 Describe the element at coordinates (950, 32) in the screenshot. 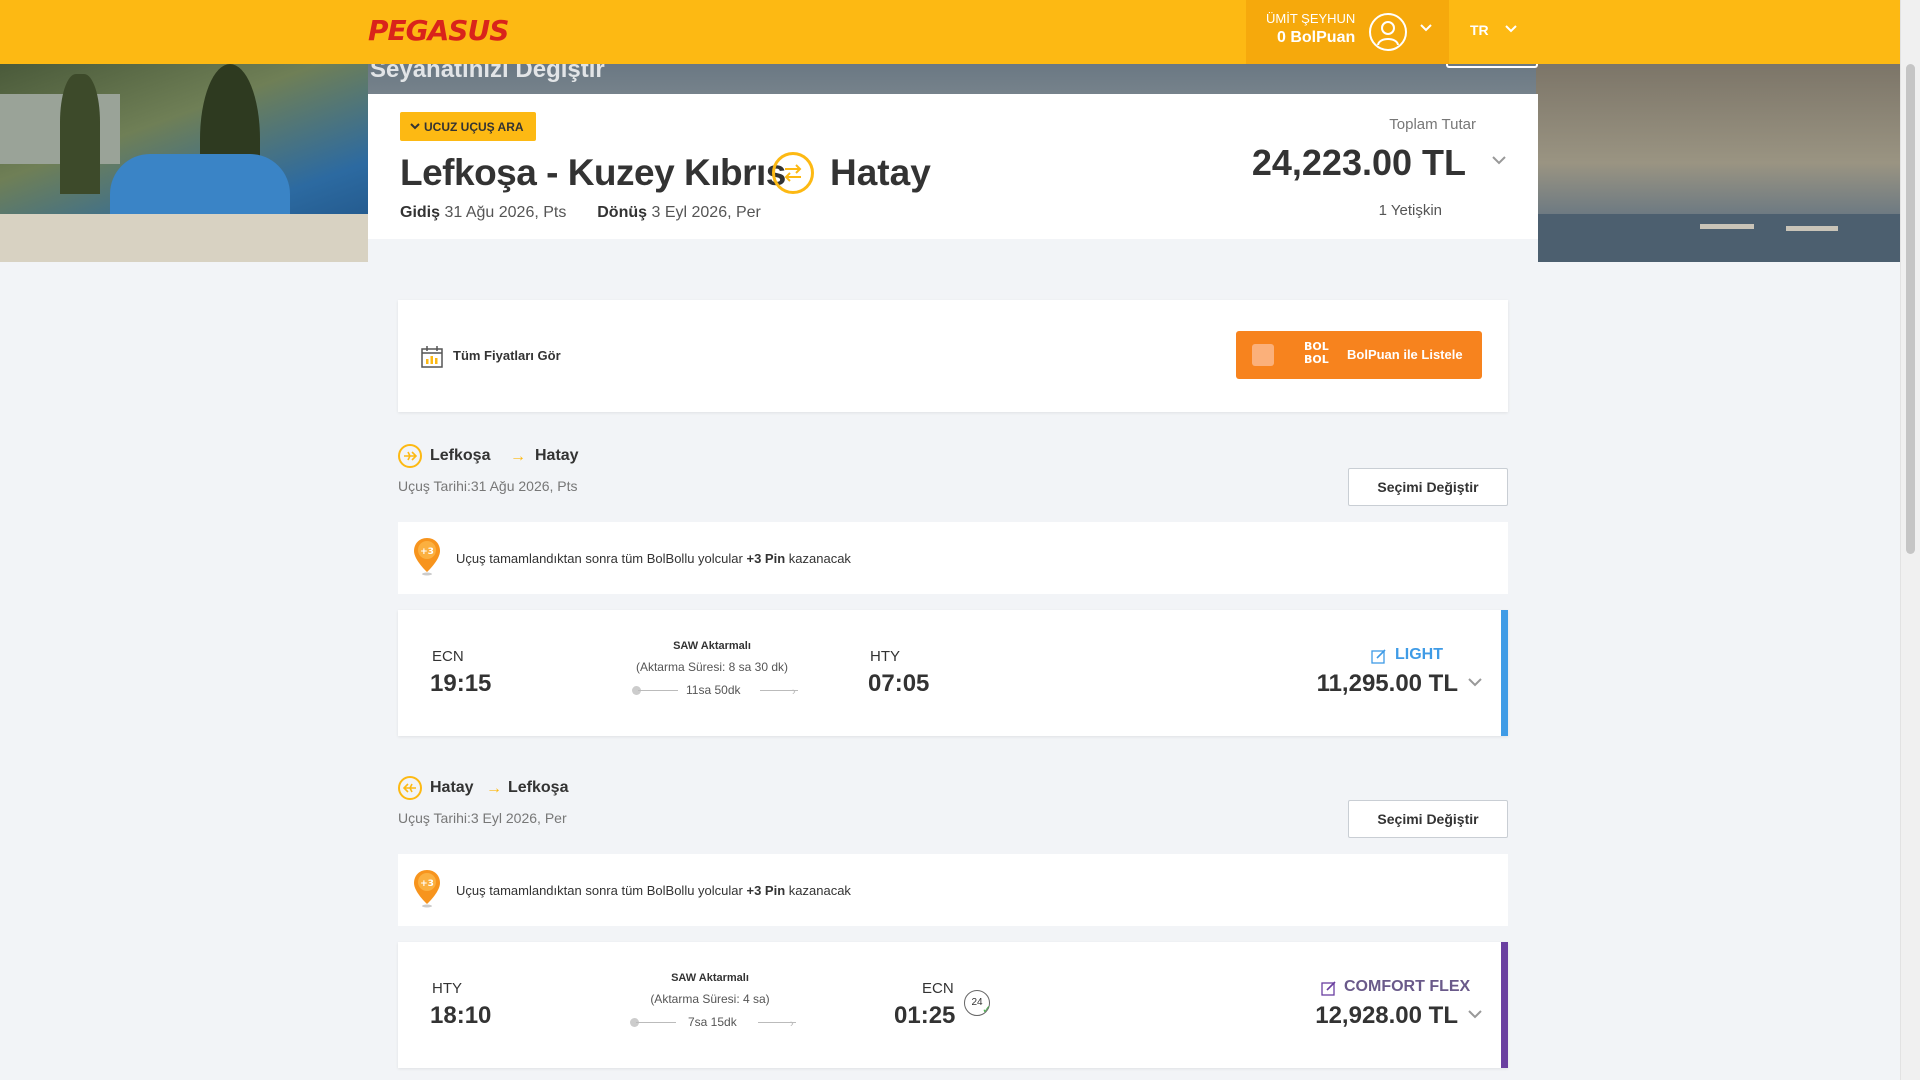

I see `top-bar: PEGASUS ÜMİT ŞEYHUN 0 BolPuan TR` at that location.